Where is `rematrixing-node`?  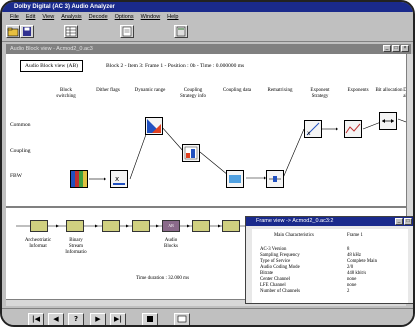 rematrixing-node is located at coordinates (275, 179).